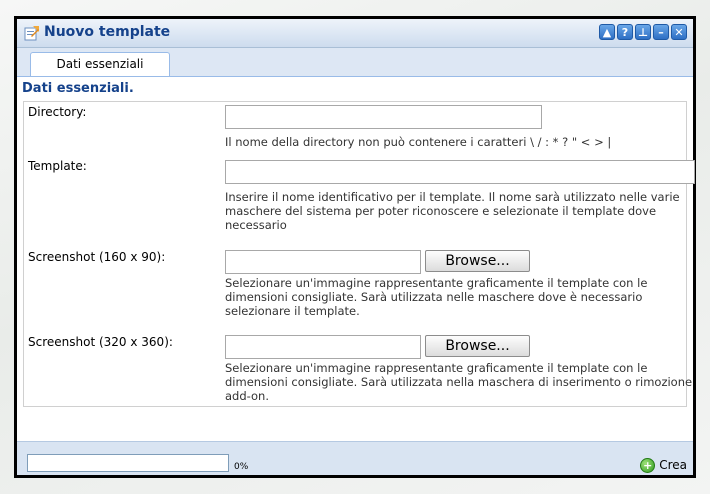 The width and height of the screenshot is (710, 494). I want to click on help-icon: ?, so click(625, 32).